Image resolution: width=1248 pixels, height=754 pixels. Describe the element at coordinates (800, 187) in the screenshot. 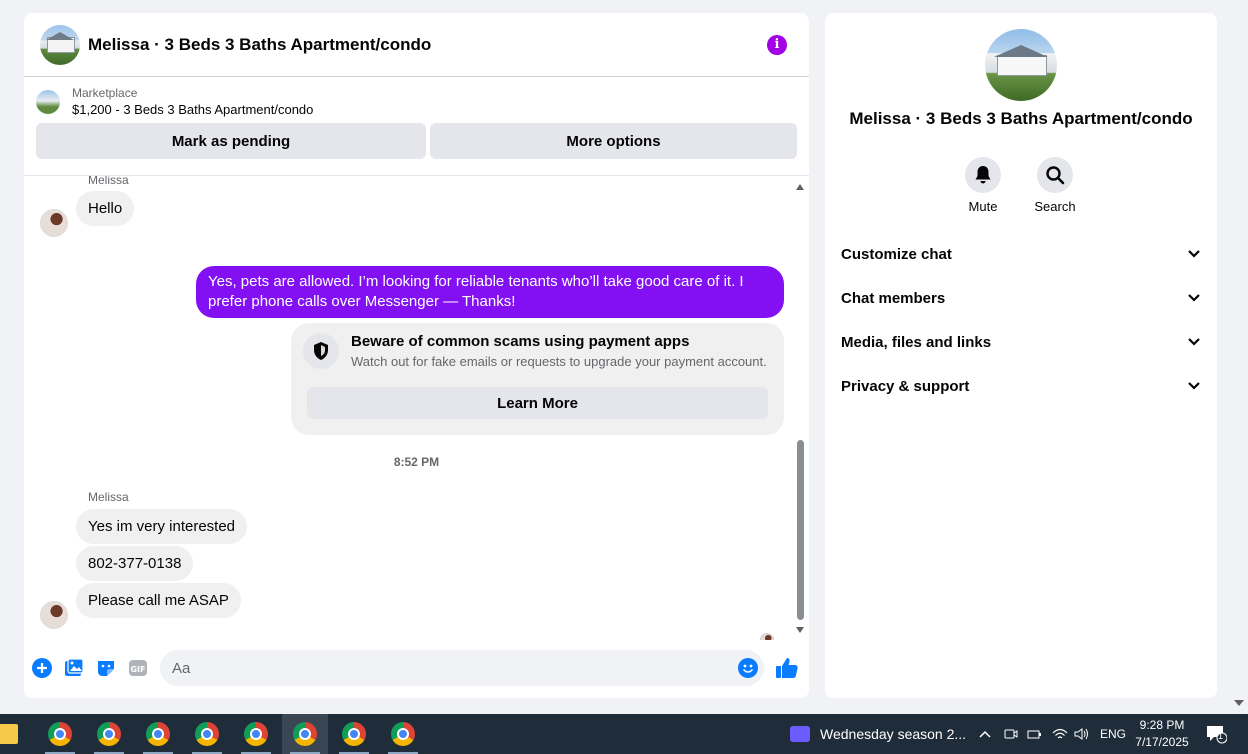

I see `scroll-up-arrow` at that location.